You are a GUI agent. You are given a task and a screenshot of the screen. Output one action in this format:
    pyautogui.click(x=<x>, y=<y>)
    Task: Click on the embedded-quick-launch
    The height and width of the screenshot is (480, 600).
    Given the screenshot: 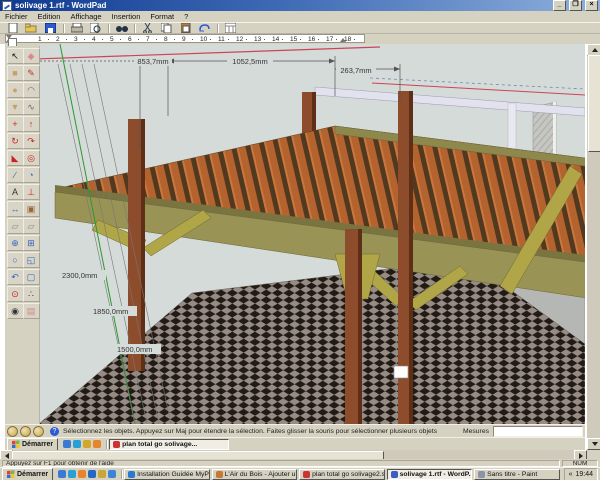 What is the action you would take?
    pyautogui.click(x=82, y=444)
    